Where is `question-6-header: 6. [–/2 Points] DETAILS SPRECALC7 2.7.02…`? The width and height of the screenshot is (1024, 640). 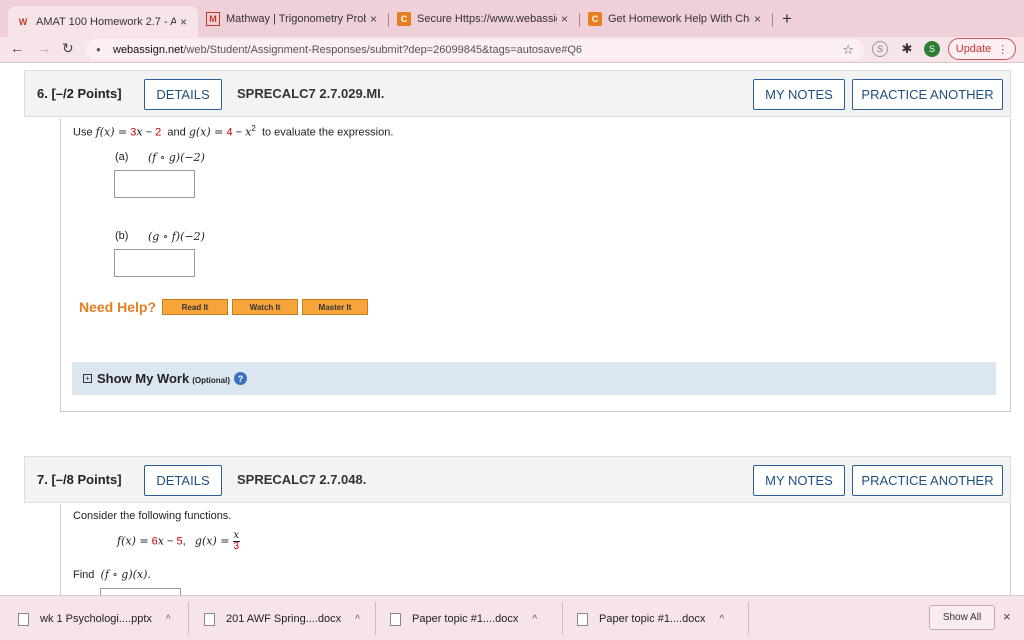
question-6-header: 6. [–/2 Points] DETAILS SPRECALC7 2.7.02… is located at coordinates (517, 93).